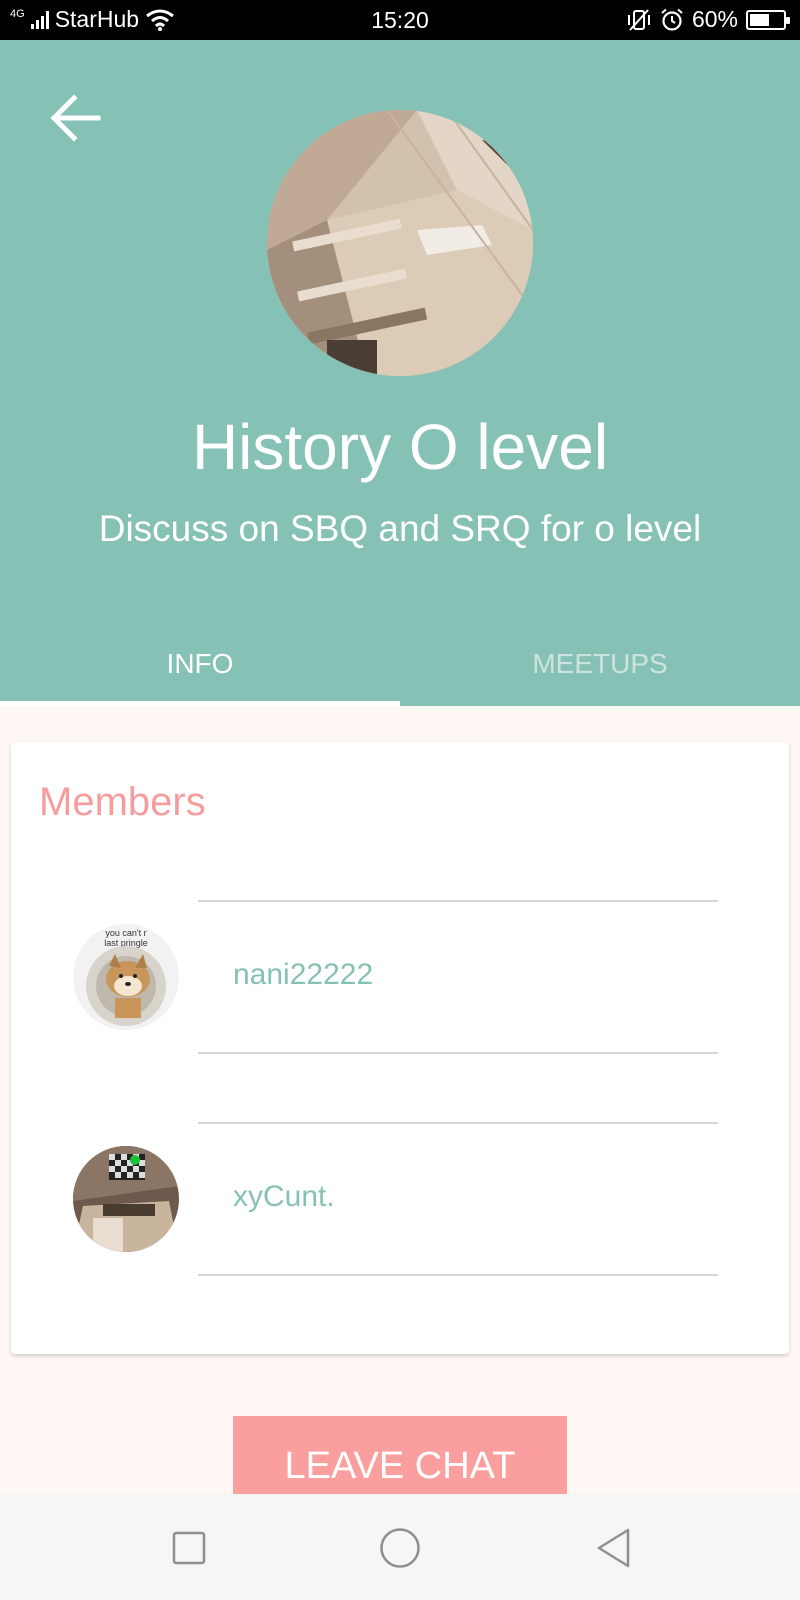 This screenshot has height=1600, width=800. I want to click on avatar: you can't r last pringle, so click(126, 977).